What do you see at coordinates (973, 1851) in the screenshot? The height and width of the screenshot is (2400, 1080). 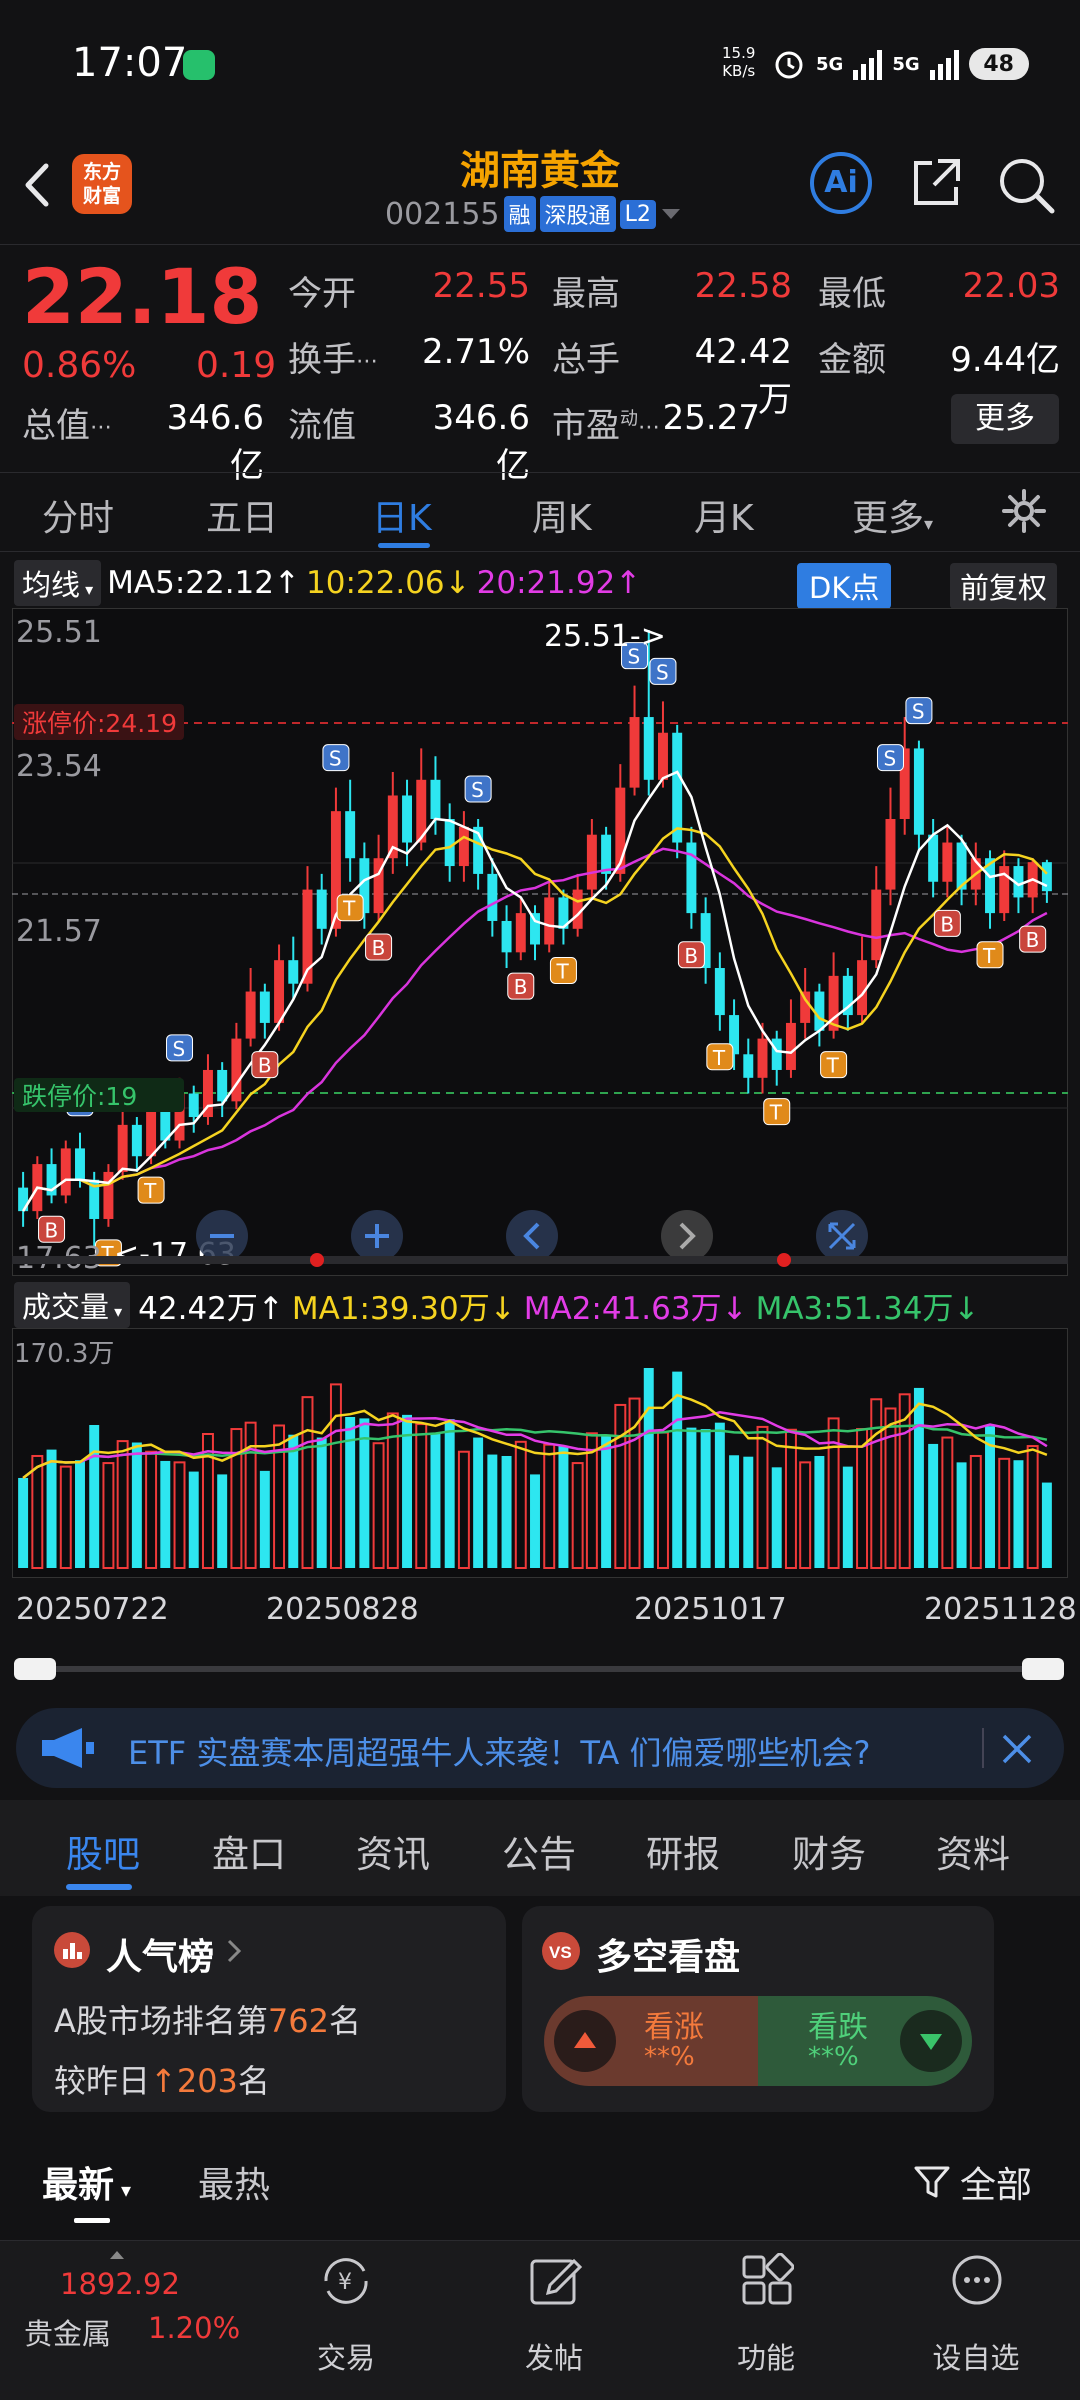 I see `tab-profile: 资料` at bounding box center [973, 1851].